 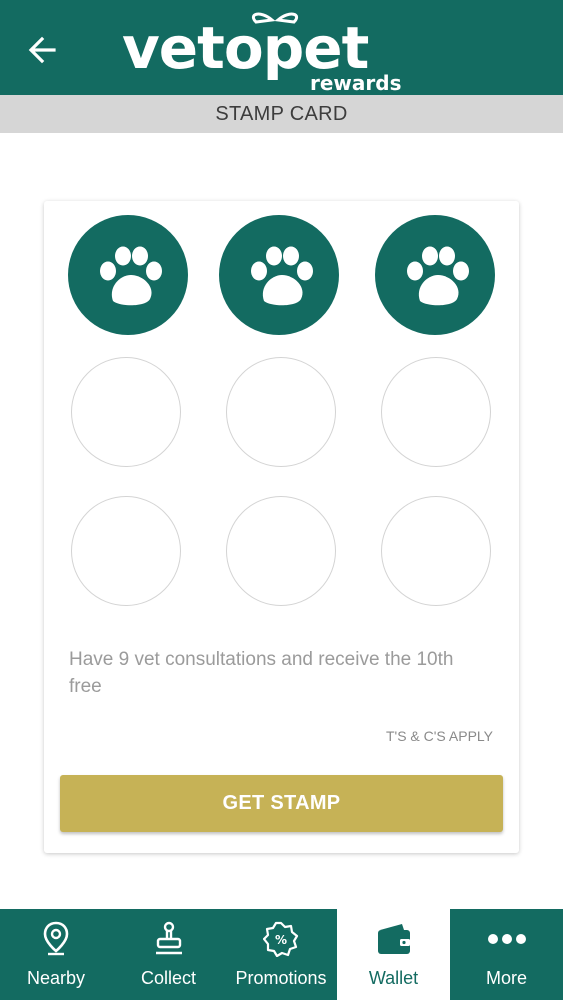 What do you see at coordinates (506, 954) in the screenshot?
I see `nav-item-more: More` at bounding box center [506, 954].